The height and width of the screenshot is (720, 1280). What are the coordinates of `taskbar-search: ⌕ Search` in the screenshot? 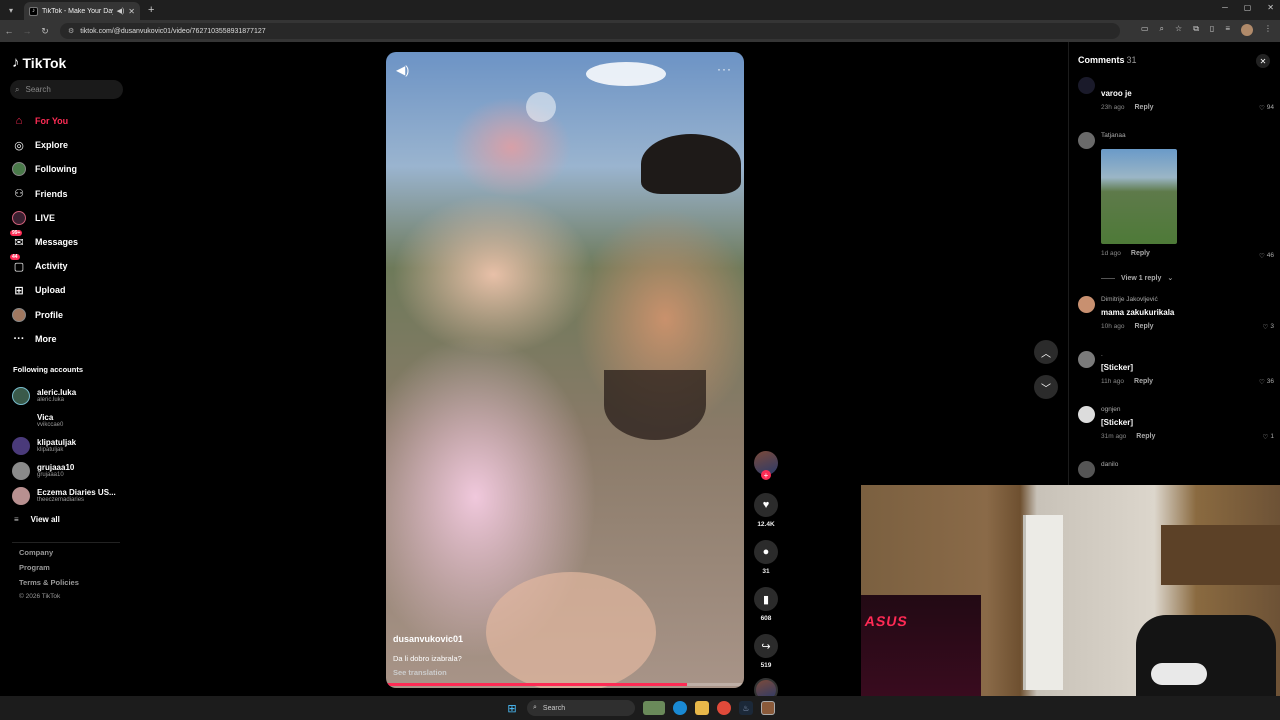 It's located at (581, 708).